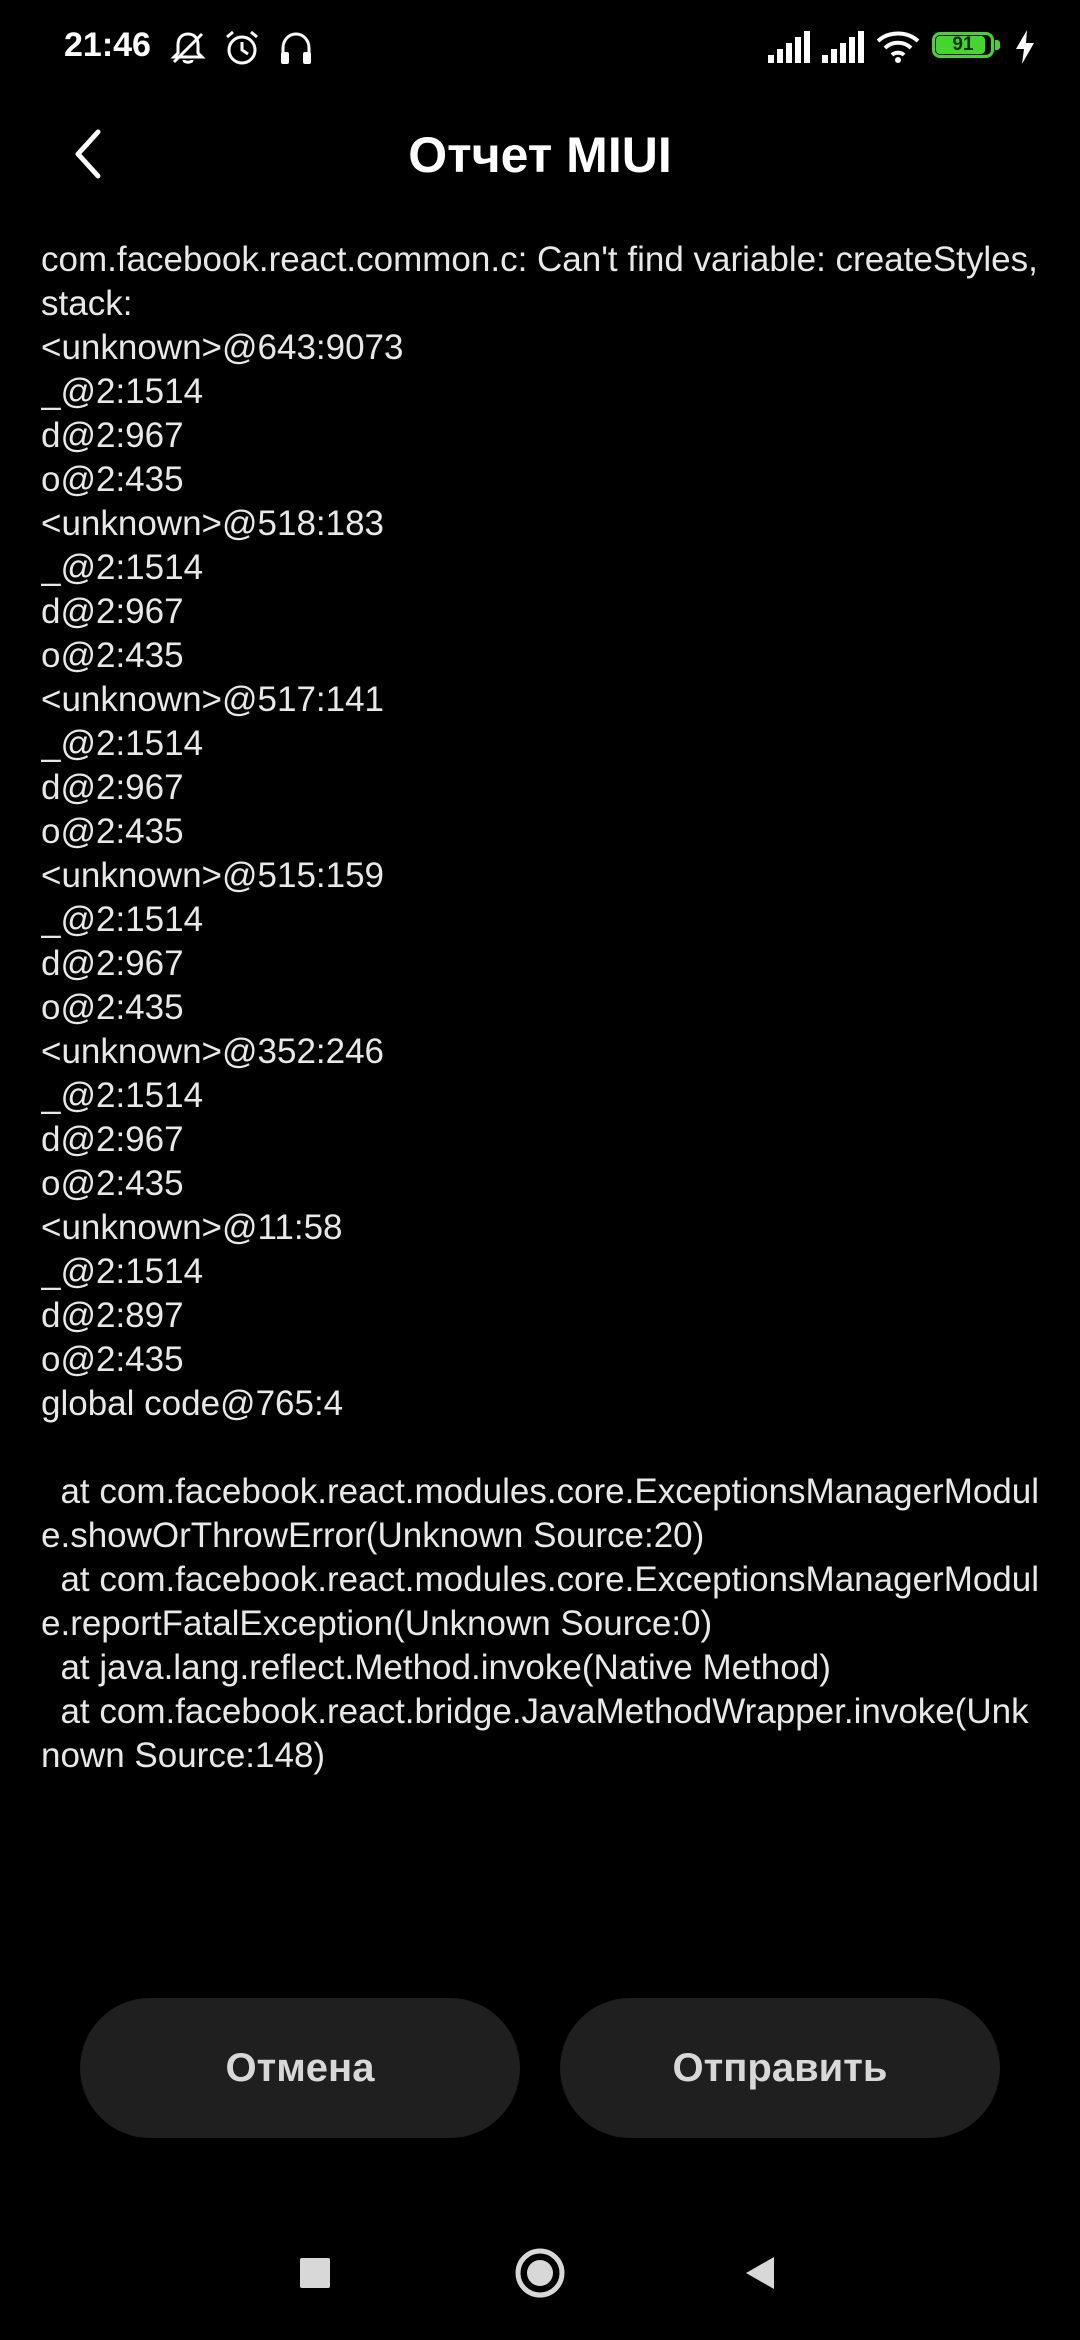 This screenshot has height=2340, width=1080. I want to click on nav-bar, so click(540, 2275).